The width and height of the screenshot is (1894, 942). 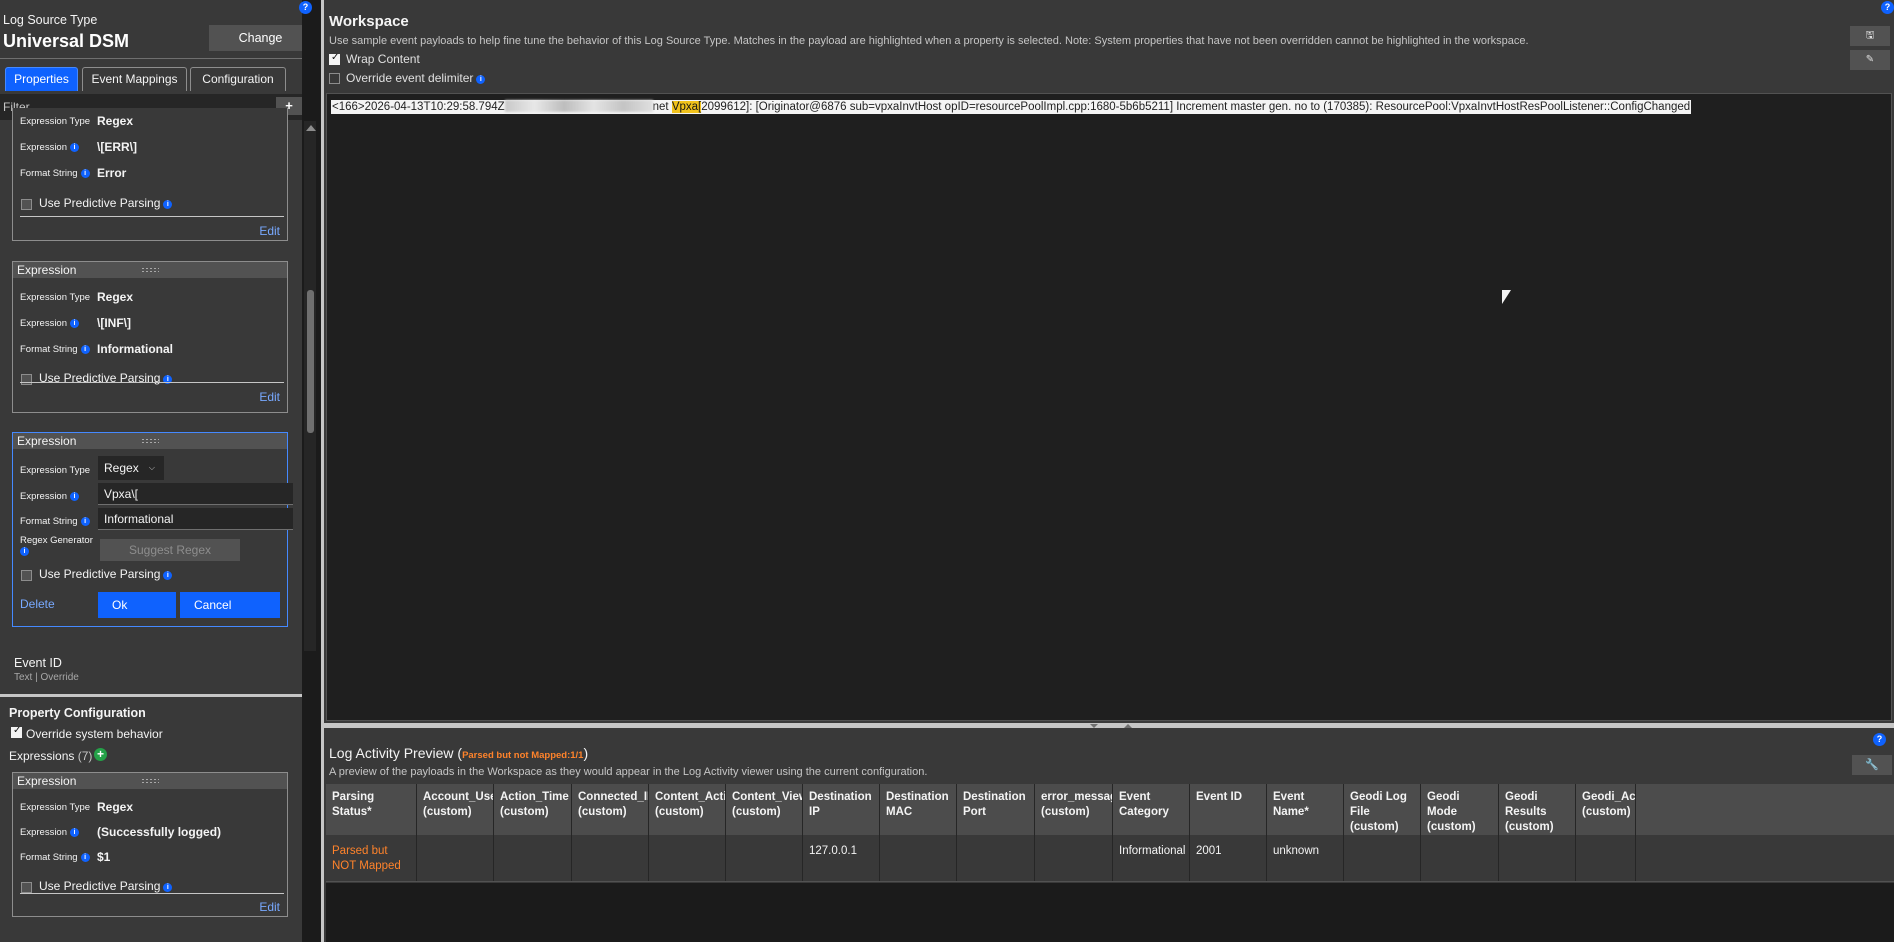 I want to click on column-header: Destination MAC, so click(x=918, y=809).